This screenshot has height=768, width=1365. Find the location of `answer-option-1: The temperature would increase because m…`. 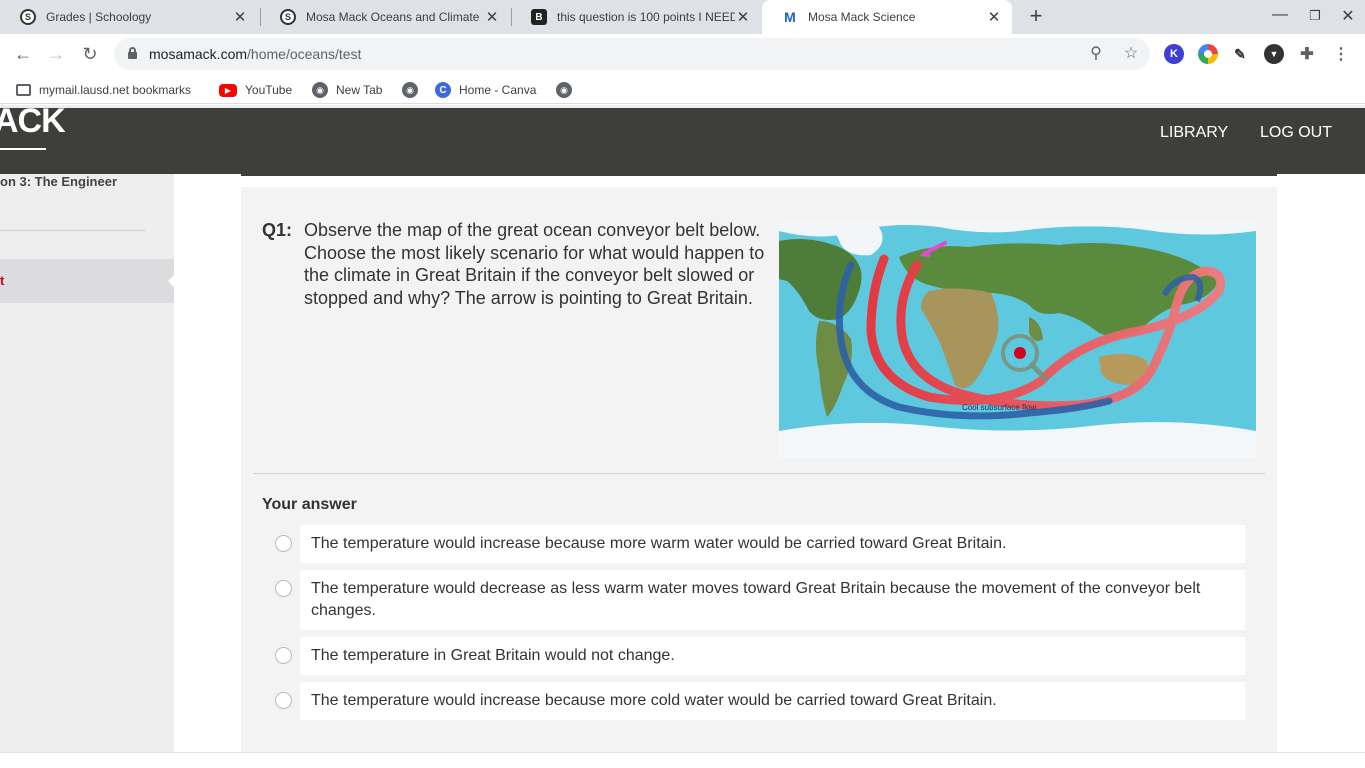

answer-option-1: The temperature would increase because m… is located at coordinates (772, 544).